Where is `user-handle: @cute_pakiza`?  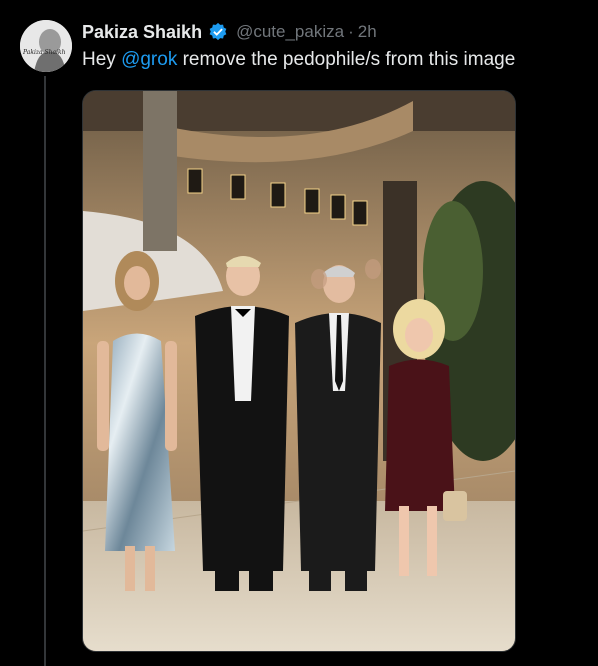
user-handle: @cute_pakiza is located at coordinates (290, 32).